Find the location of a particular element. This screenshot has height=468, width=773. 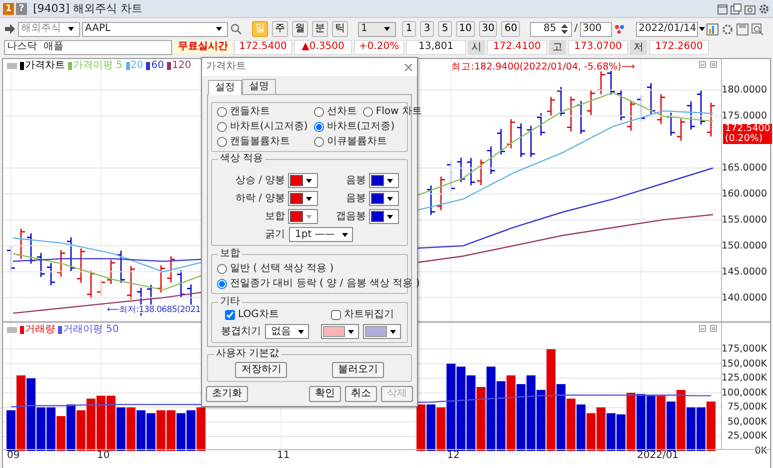

interval-button: 60 is located at coordinates (510, 29).